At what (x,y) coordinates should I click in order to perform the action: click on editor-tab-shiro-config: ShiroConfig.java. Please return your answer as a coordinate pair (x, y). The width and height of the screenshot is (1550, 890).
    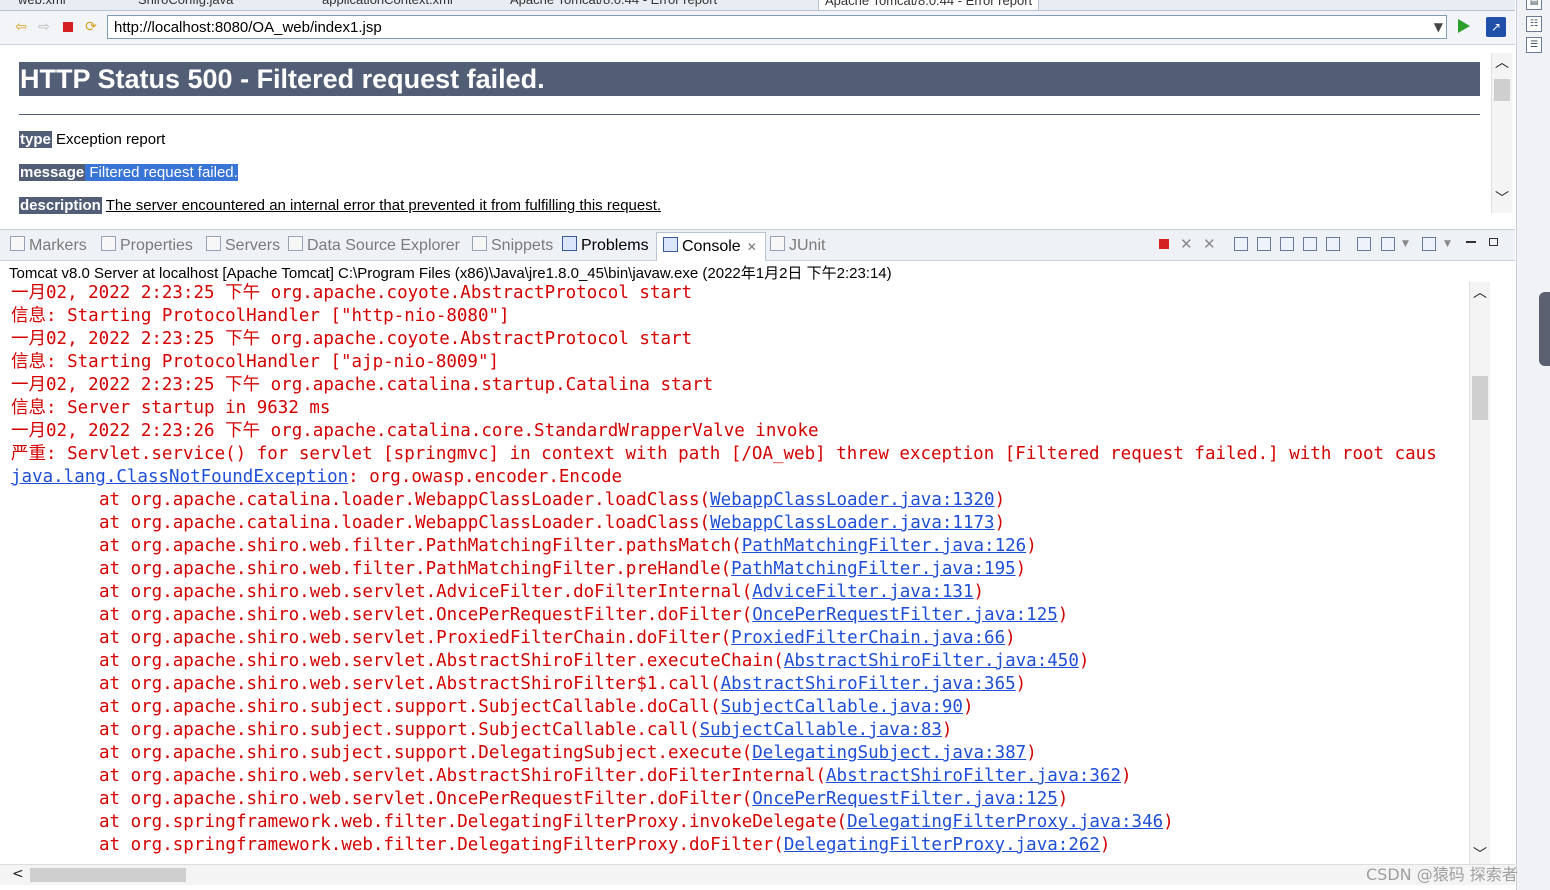
    Looking at the image, I should click on (185, 4).